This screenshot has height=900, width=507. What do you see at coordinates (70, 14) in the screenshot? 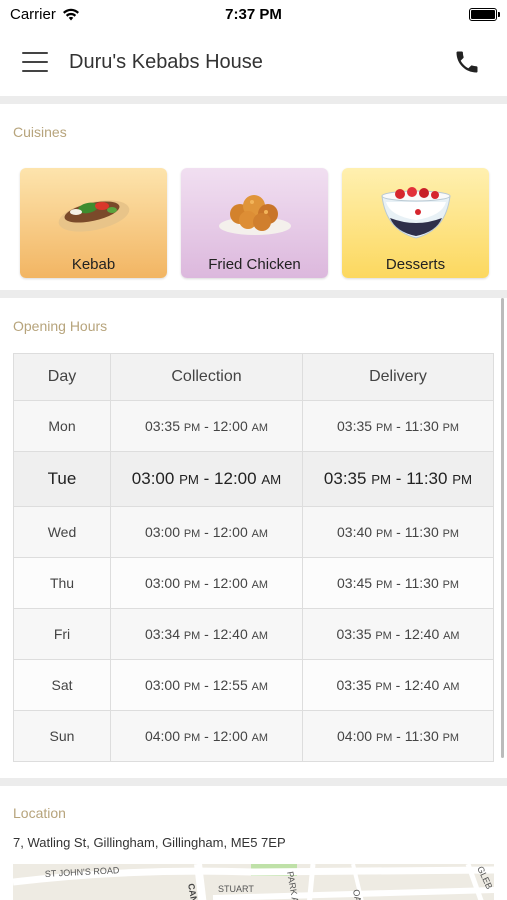
I see `wifi-icon` at bounding box center [70, 14].